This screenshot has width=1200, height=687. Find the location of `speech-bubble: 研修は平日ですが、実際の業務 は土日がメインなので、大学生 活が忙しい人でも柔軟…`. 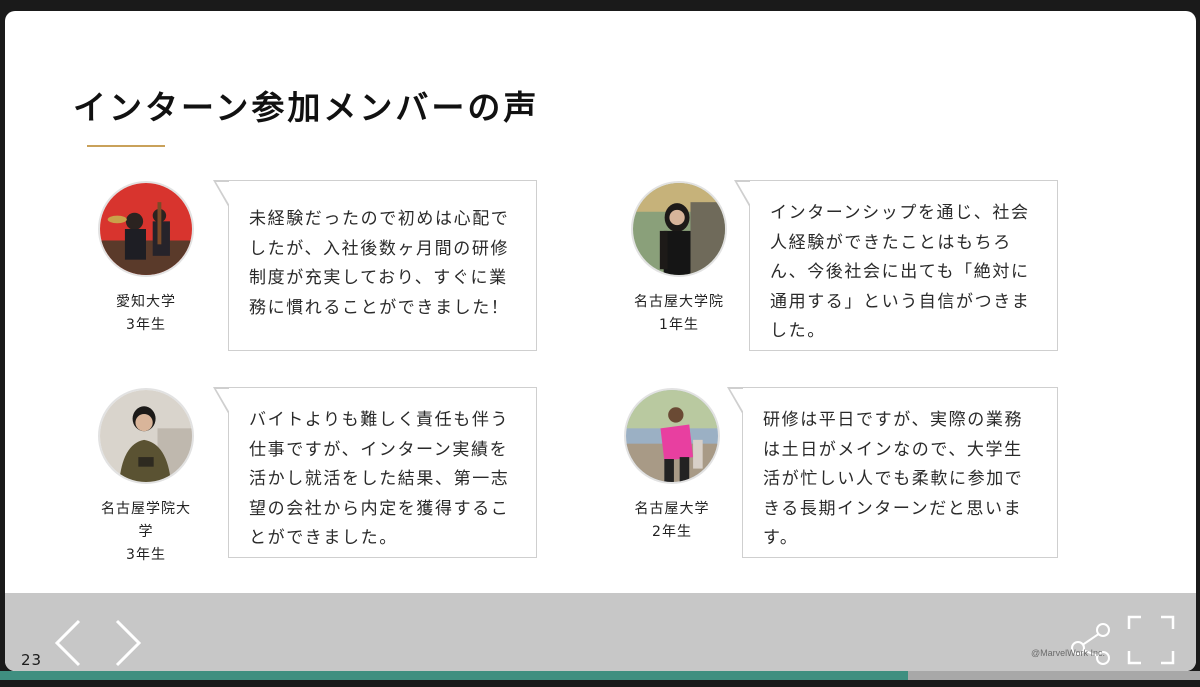

speech-bubble: 研修は平日ですが、実際の業務 は土日がメインなので、大学生 活が忙しい人でも柔軟… is located at coordinates (892, 472).